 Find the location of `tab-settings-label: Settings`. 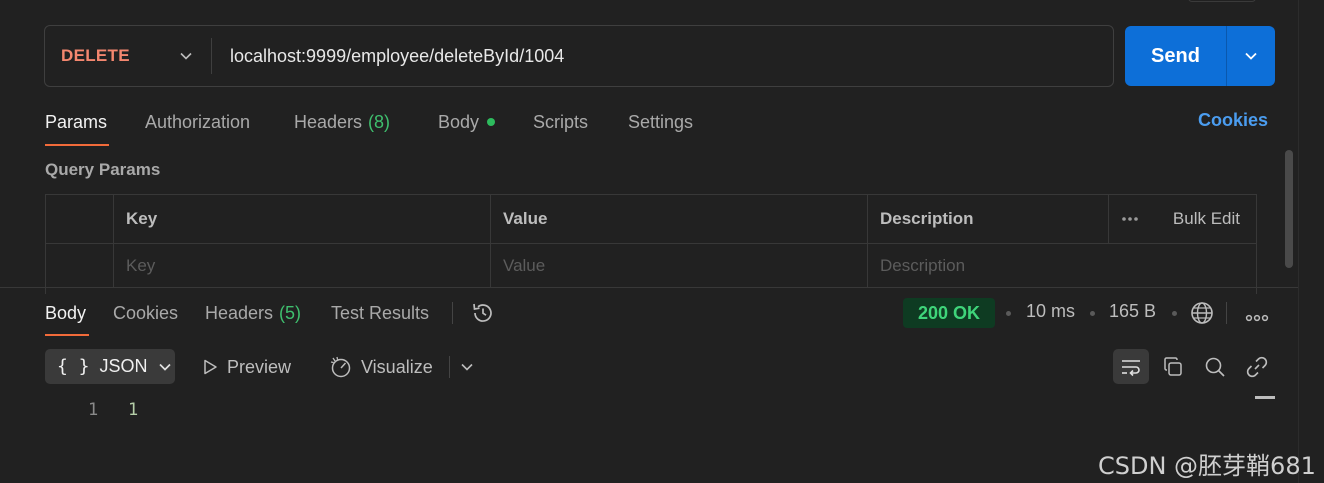

tab-settings-label: Settings is located at coordinates (661, 121).